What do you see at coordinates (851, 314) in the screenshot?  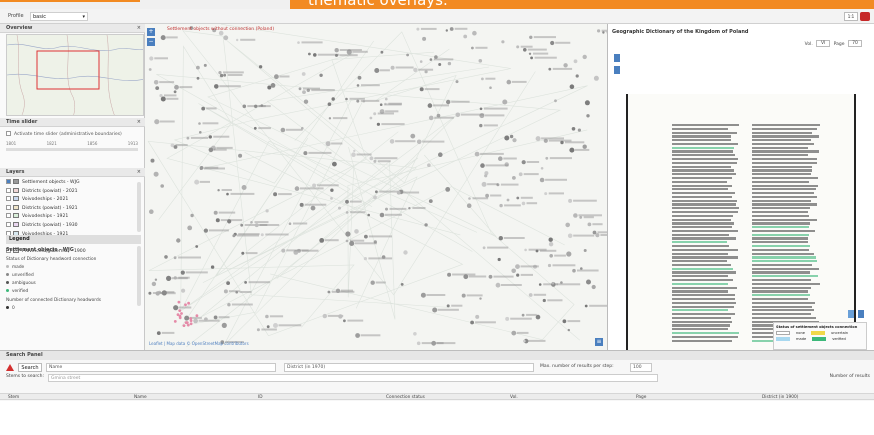 I see `legend-toggle-button` at bounding box center [851, 314].